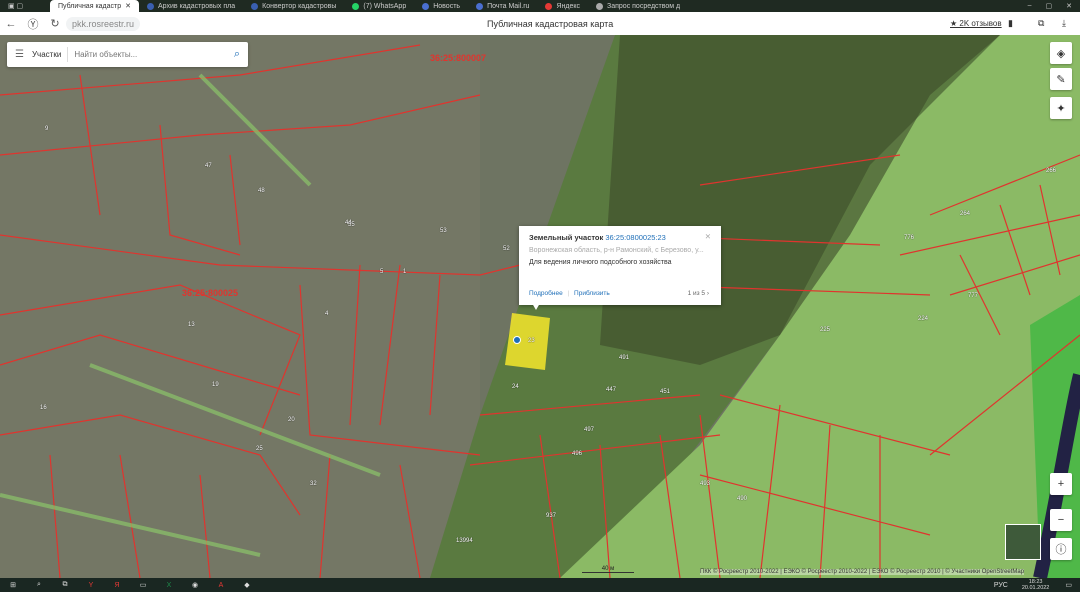  Describe the element at coordinates (221, 585) in the screenshot. I see `acrobat-icon: A` at that location.